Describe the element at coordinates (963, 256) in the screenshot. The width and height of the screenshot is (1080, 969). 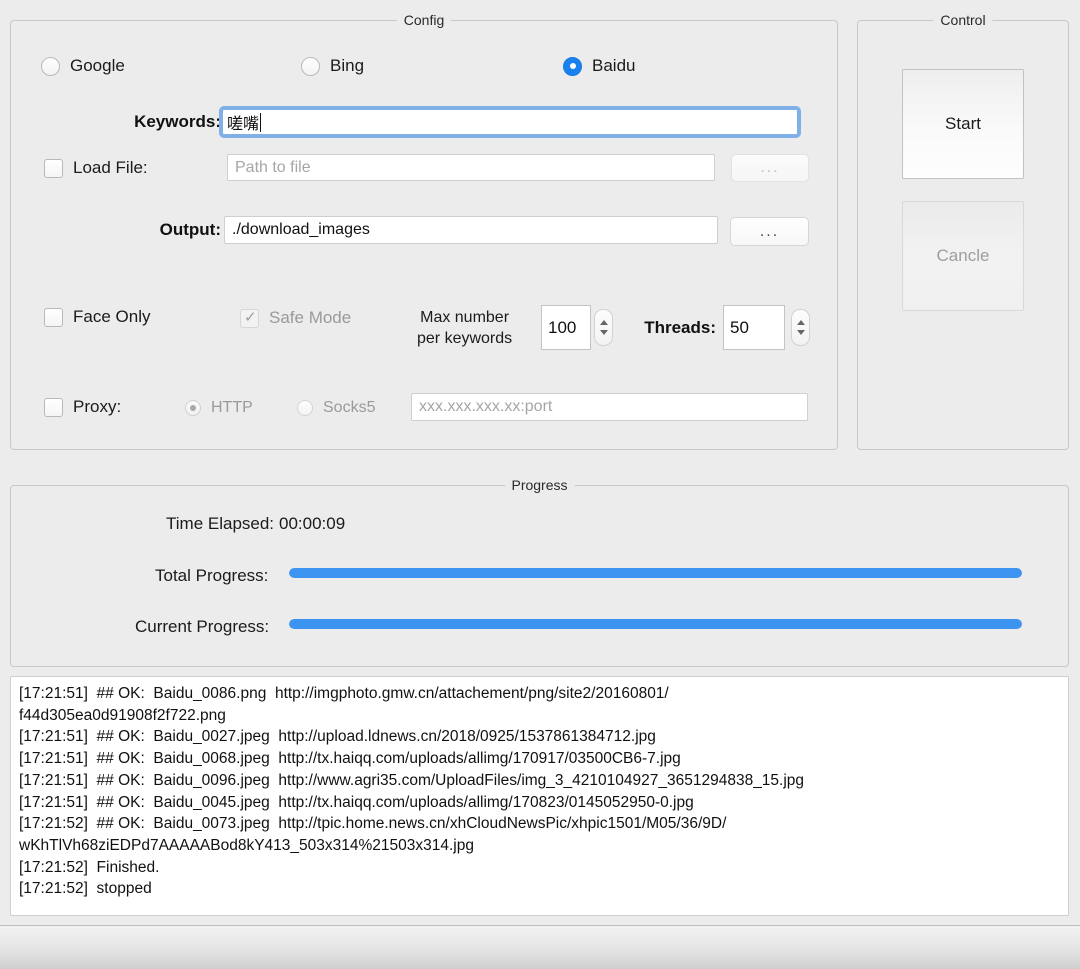
I see `cancel-button: Cancle` at that location.